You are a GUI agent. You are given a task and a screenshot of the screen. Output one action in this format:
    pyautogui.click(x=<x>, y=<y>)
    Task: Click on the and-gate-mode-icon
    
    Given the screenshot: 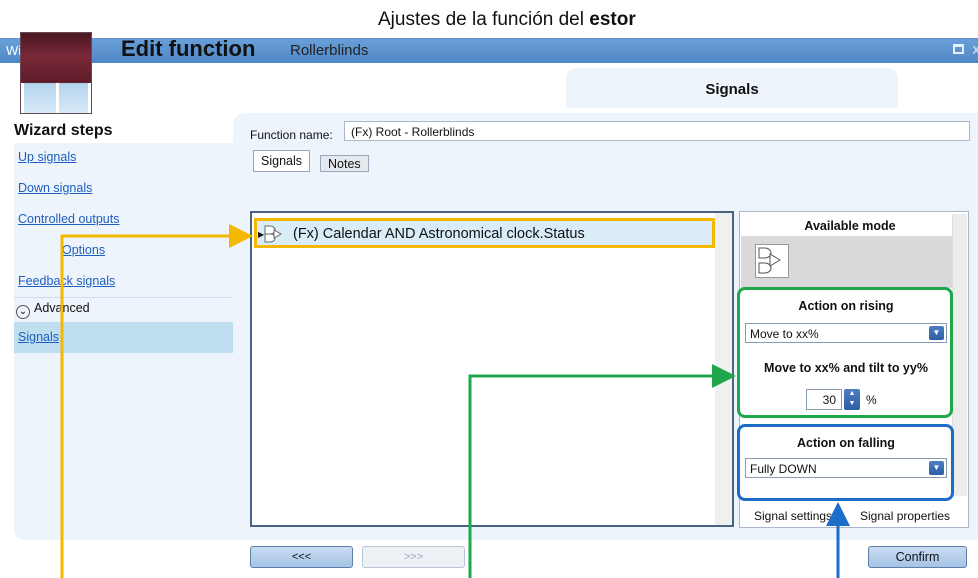 What is the action you would take?
    pyautogui.click(x=772, y=261)
    